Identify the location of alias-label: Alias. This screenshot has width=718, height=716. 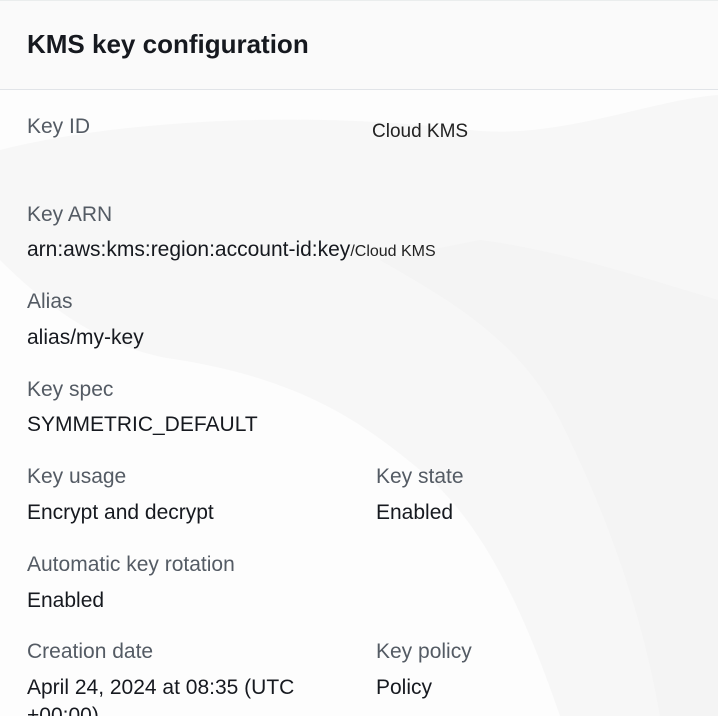
(50, 301).